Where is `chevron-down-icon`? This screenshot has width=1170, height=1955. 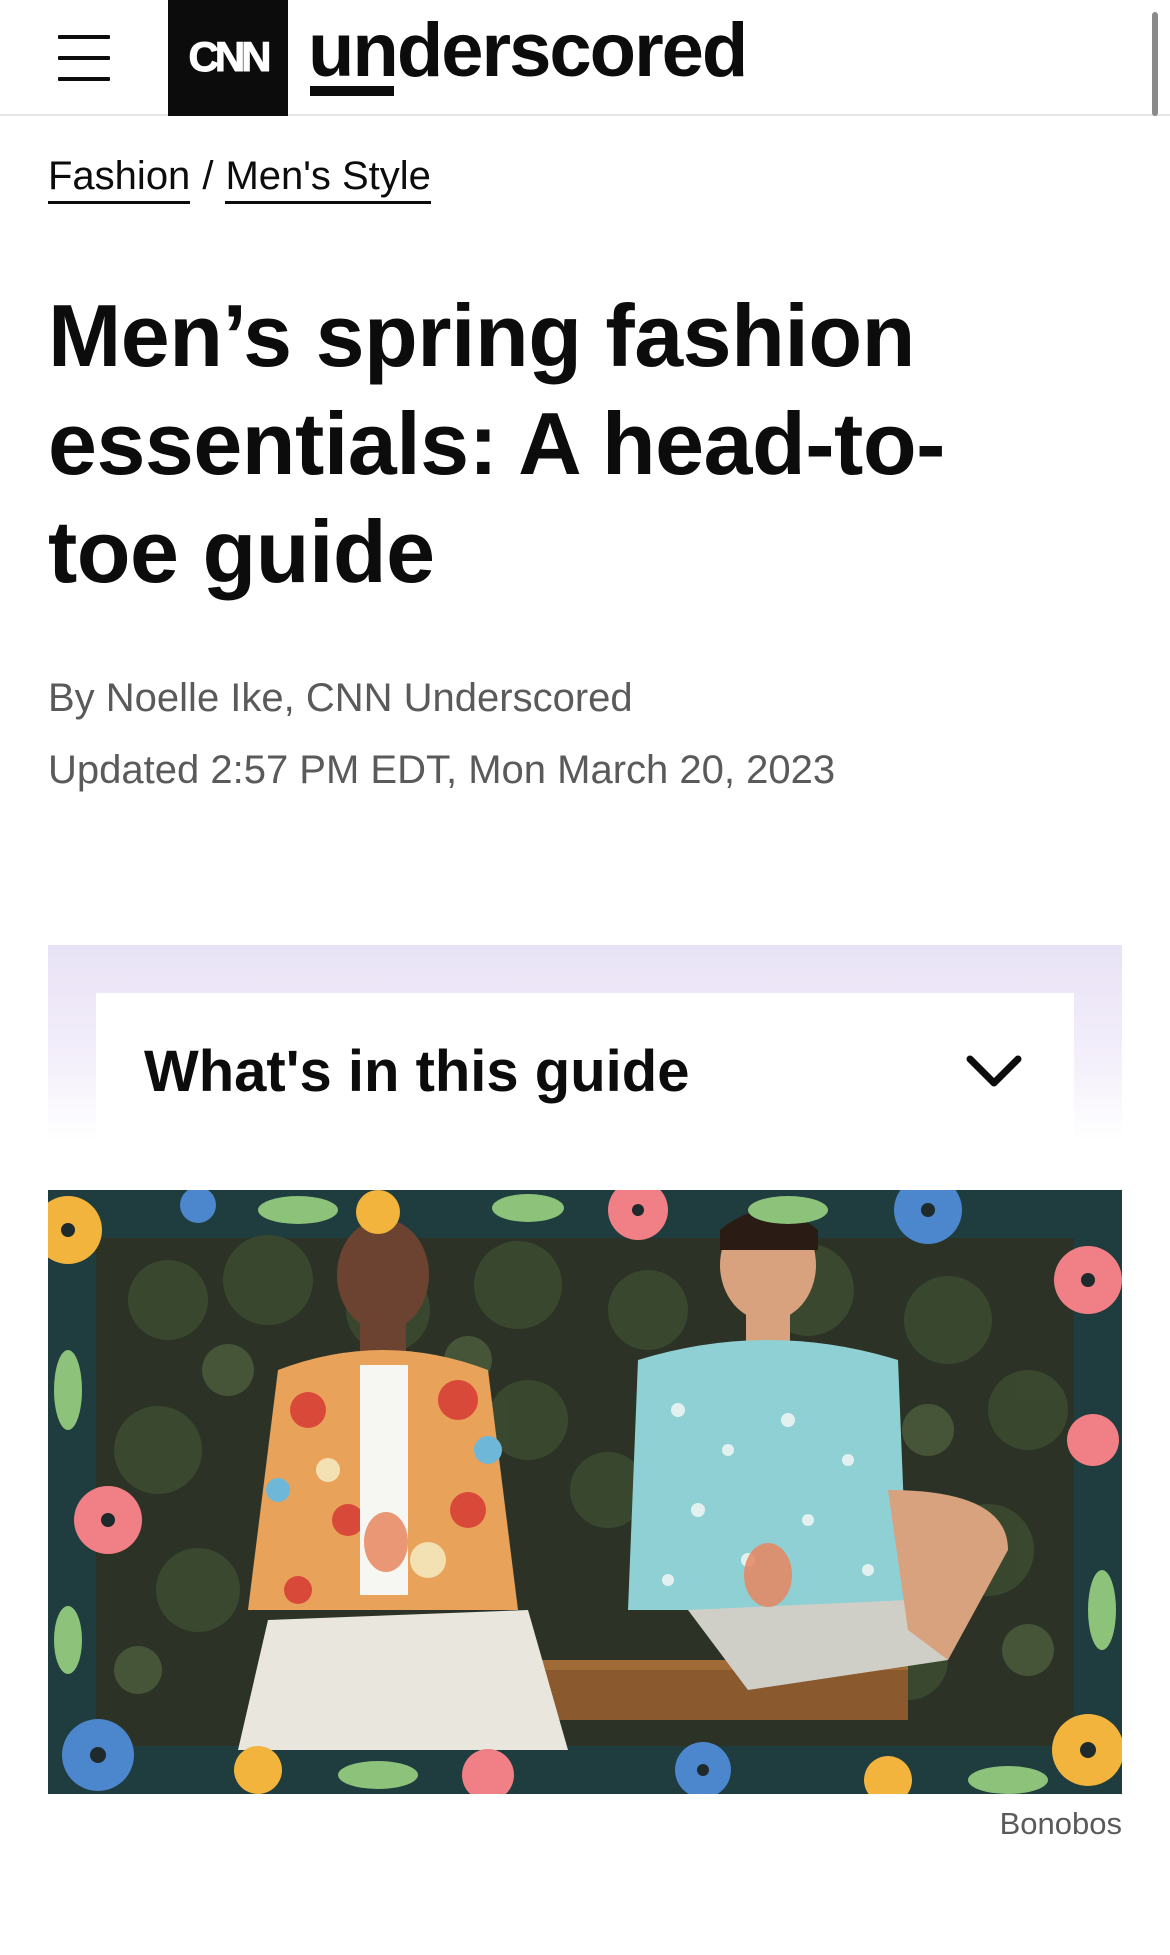
chevron-down-icon is located at coordinates (994, 1071).